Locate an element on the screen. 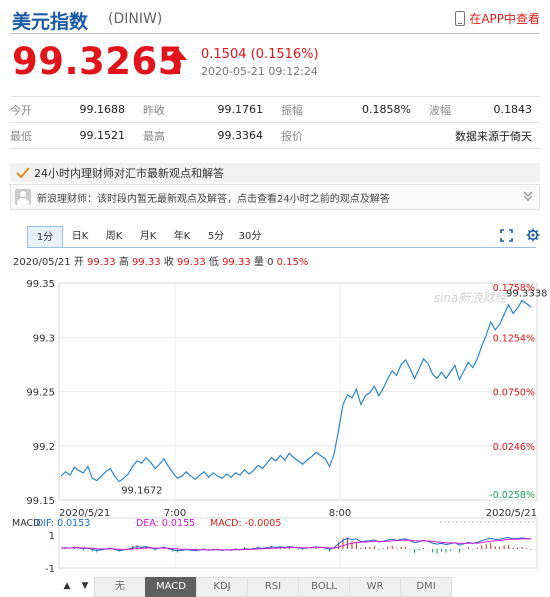  y-right-tick-label: 0.1254% is located at coordinates (514, 338).